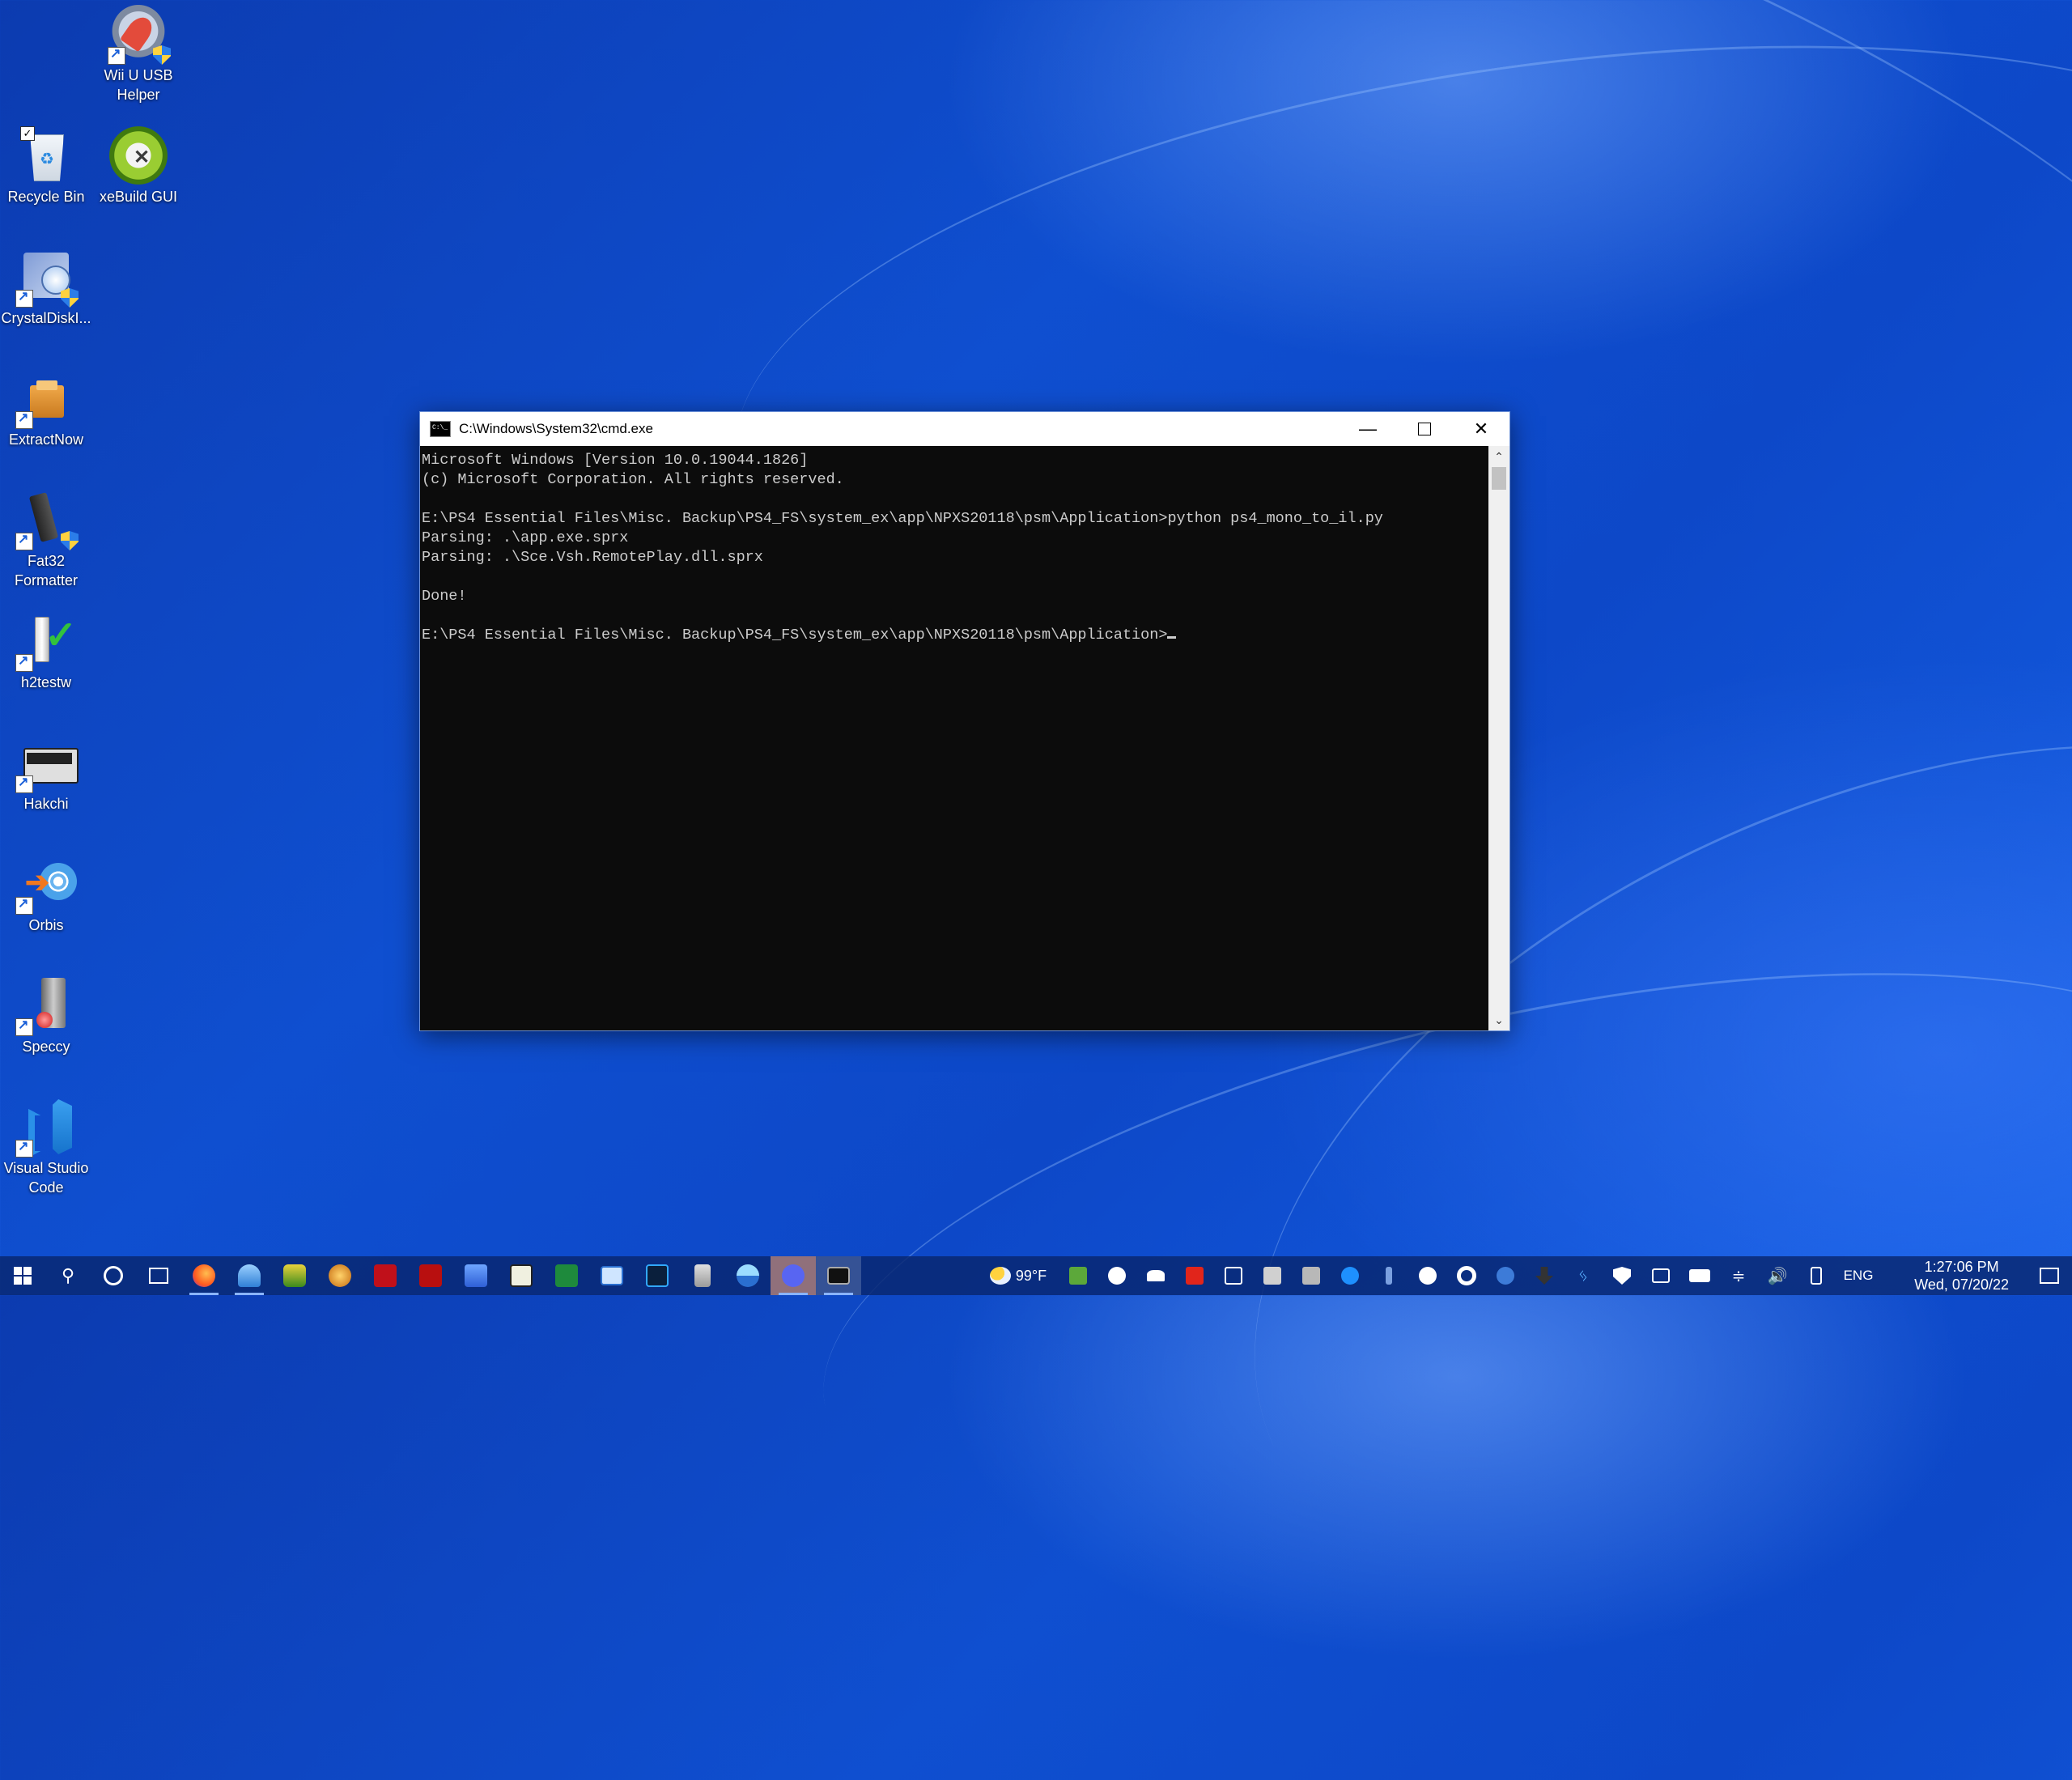 The height and width of the screenshot is (1780, 2072). I want to click on scroll-down-icon: ⌄, so click(1498, 1019).